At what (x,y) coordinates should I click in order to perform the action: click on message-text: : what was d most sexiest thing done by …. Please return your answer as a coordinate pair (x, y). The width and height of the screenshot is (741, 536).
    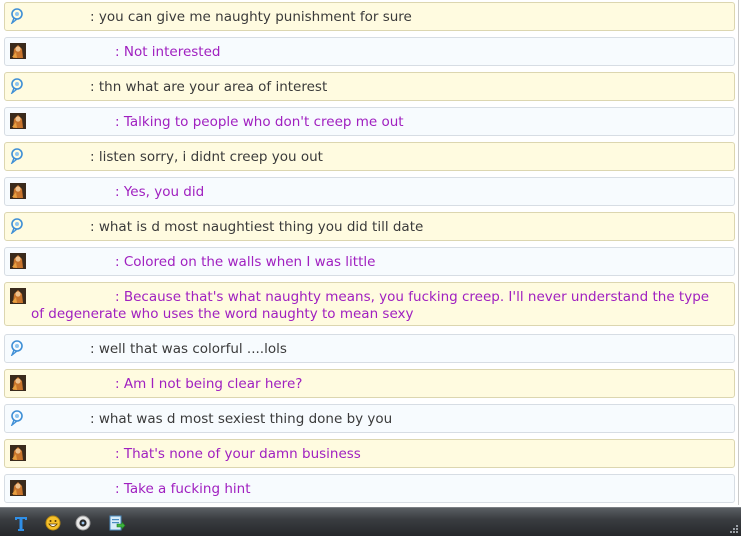
    Looking at the image, I should click on (241, 419).